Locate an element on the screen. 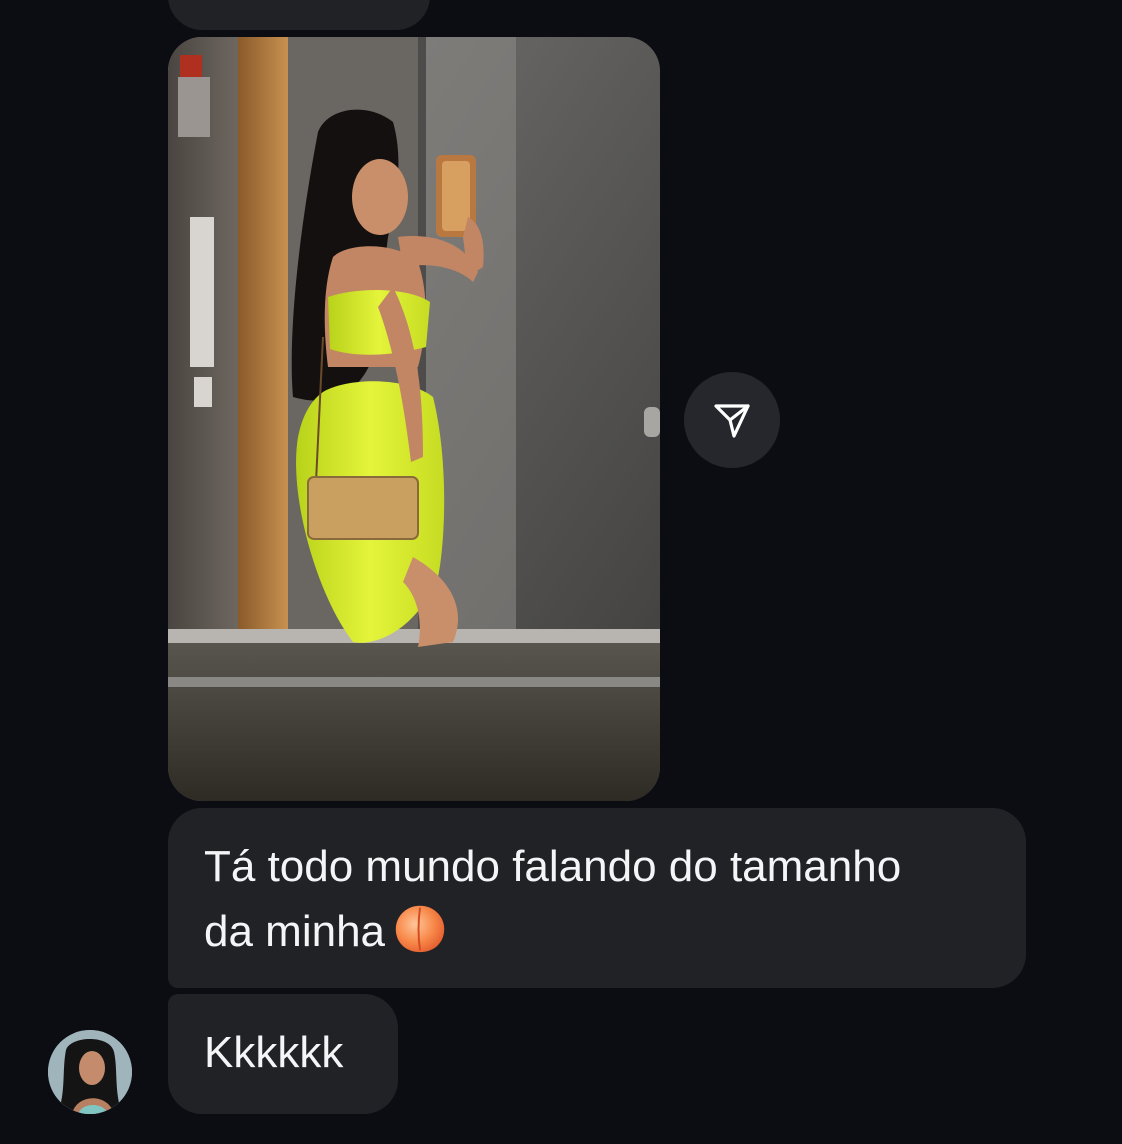  message-text-line-2: da minha is located at coordinates (597, 930).